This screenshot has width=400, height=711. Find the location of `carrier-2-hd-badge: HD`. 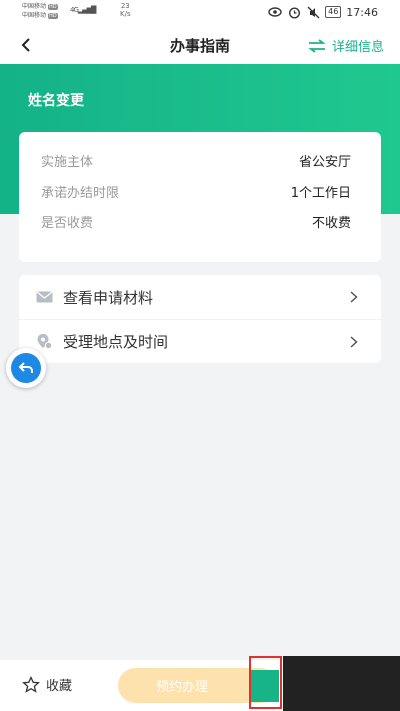

carrier-2-hd-badge: HD is located at coordinates (53, 15).